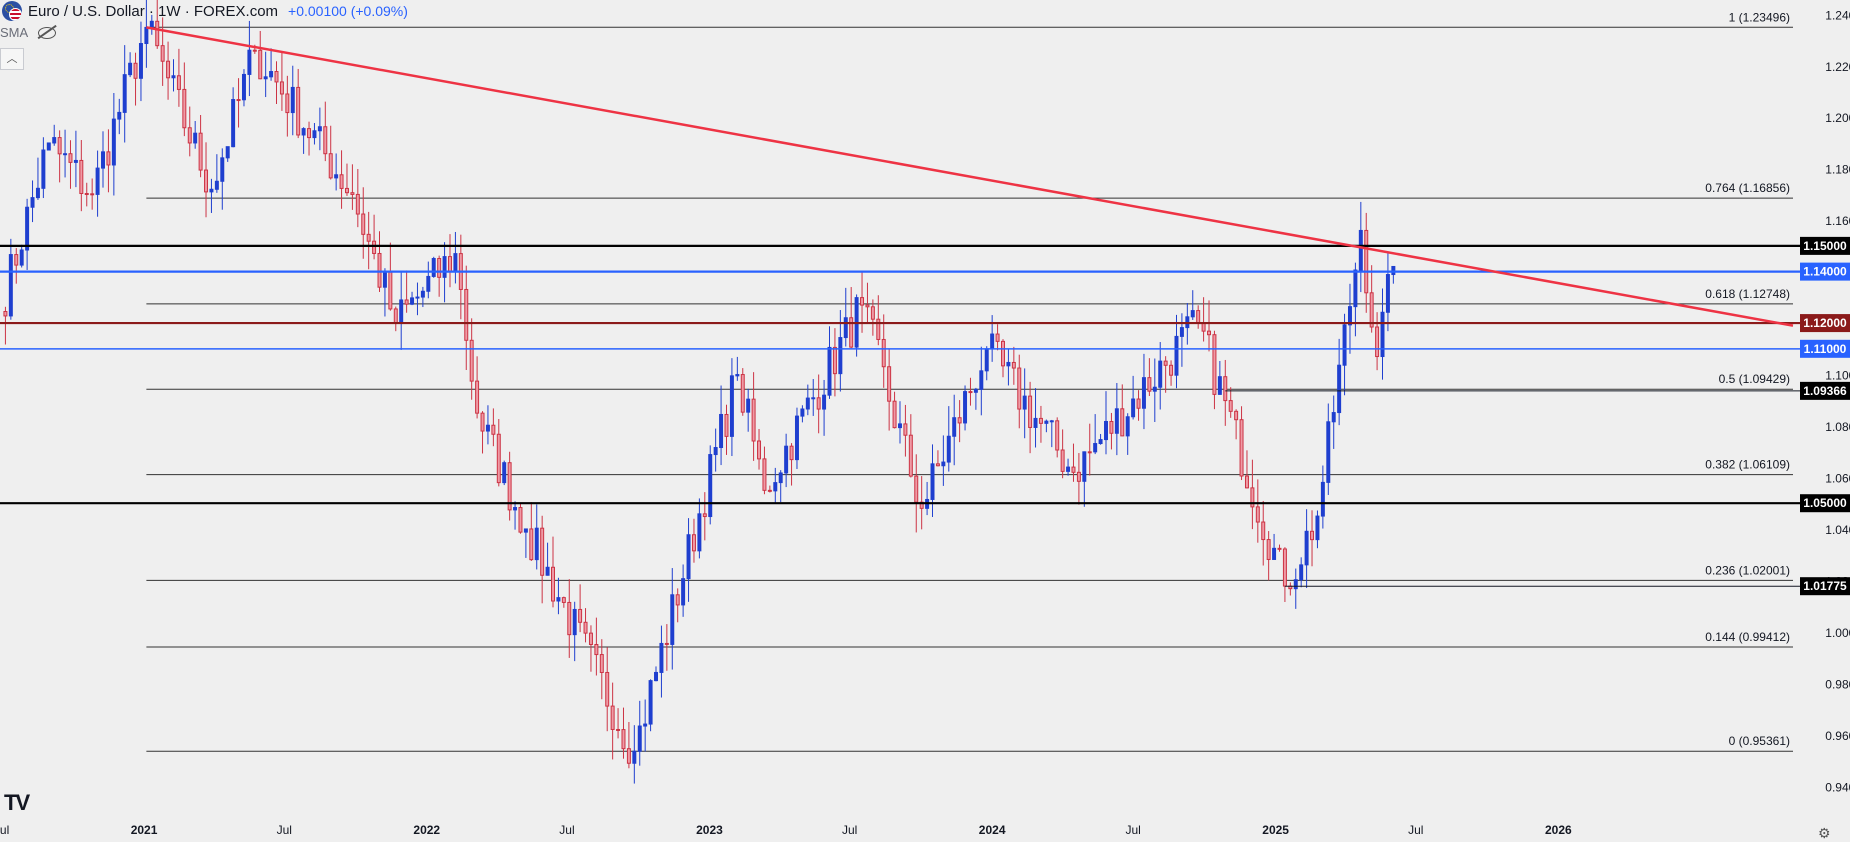 The height and width of the screenshot is (842, 1850). Describe the element at coordinates (1825, 323) in the screenshot. I see `level-price-label: 1.12000` at that location.